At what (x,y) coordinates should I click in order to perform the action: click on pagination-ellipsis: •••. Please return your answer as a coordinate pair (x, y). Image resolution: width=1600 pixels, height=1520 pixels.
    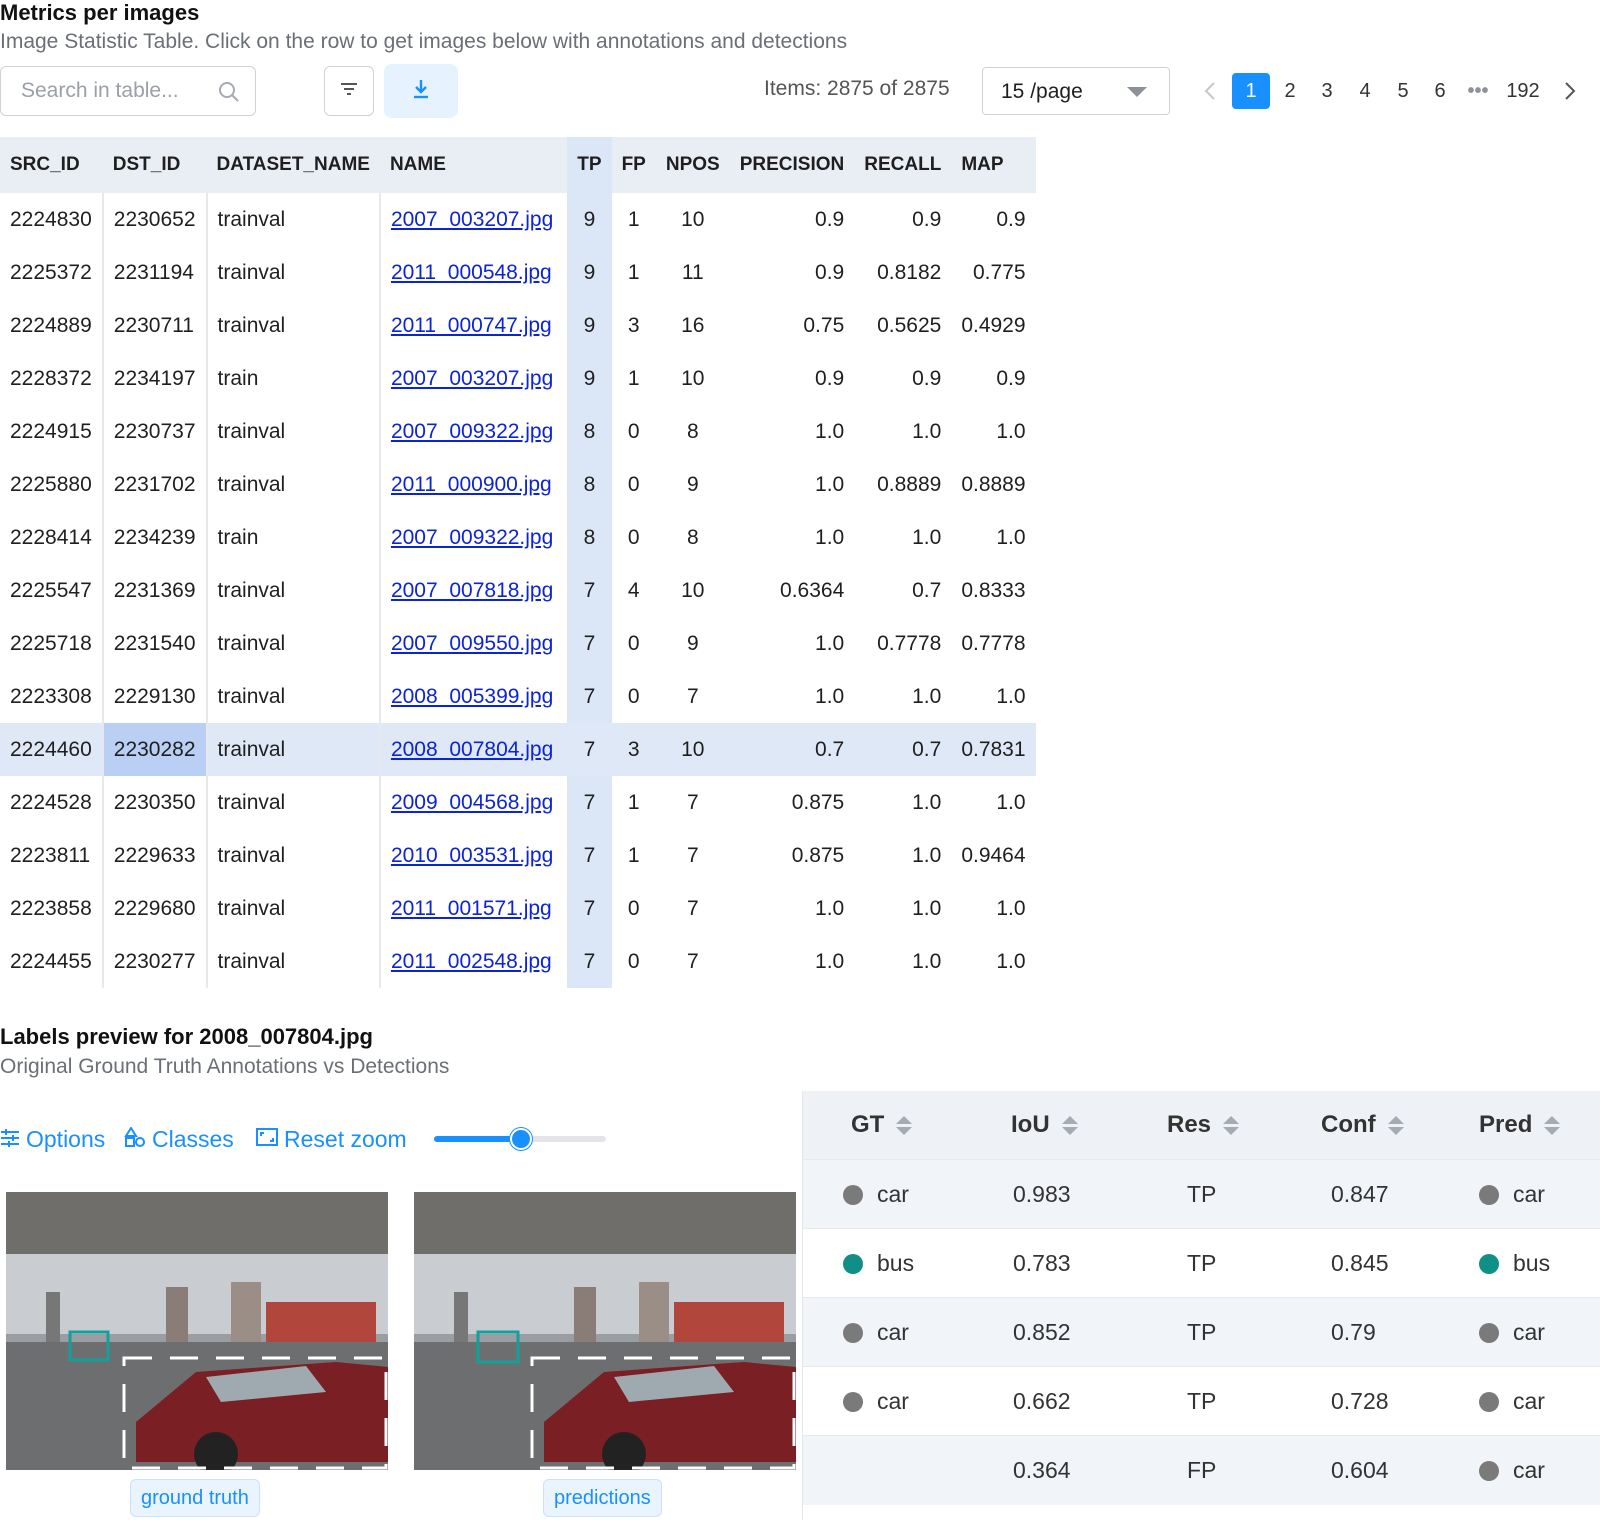
    Looking at the image, I should click on (1478, 91).